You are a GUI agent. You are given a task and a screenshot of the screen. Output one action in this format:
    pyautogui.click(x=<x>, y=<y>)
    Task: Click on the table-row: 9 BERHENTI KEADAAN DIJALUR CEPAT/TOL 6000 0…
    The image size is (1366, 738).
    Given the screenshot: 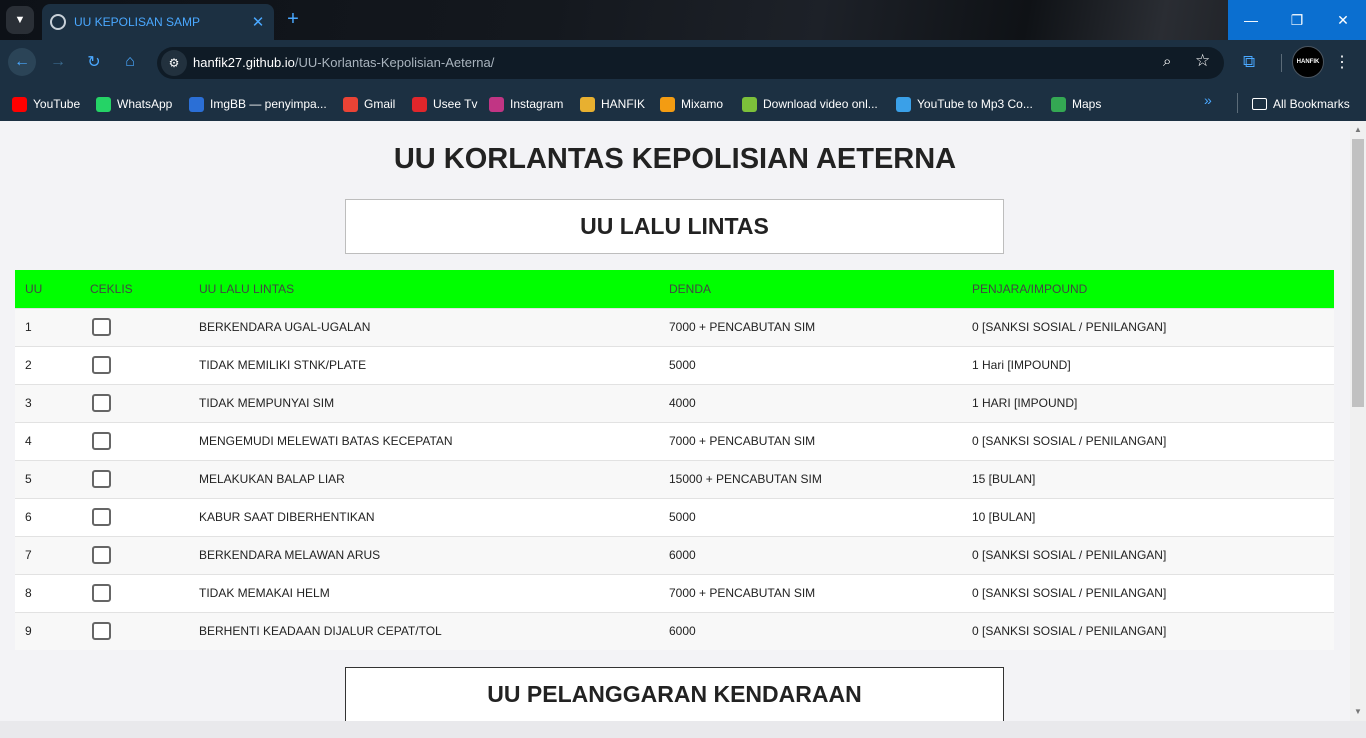 What is the action you would take?
    pyautogui.click(x=674, y=630)
    